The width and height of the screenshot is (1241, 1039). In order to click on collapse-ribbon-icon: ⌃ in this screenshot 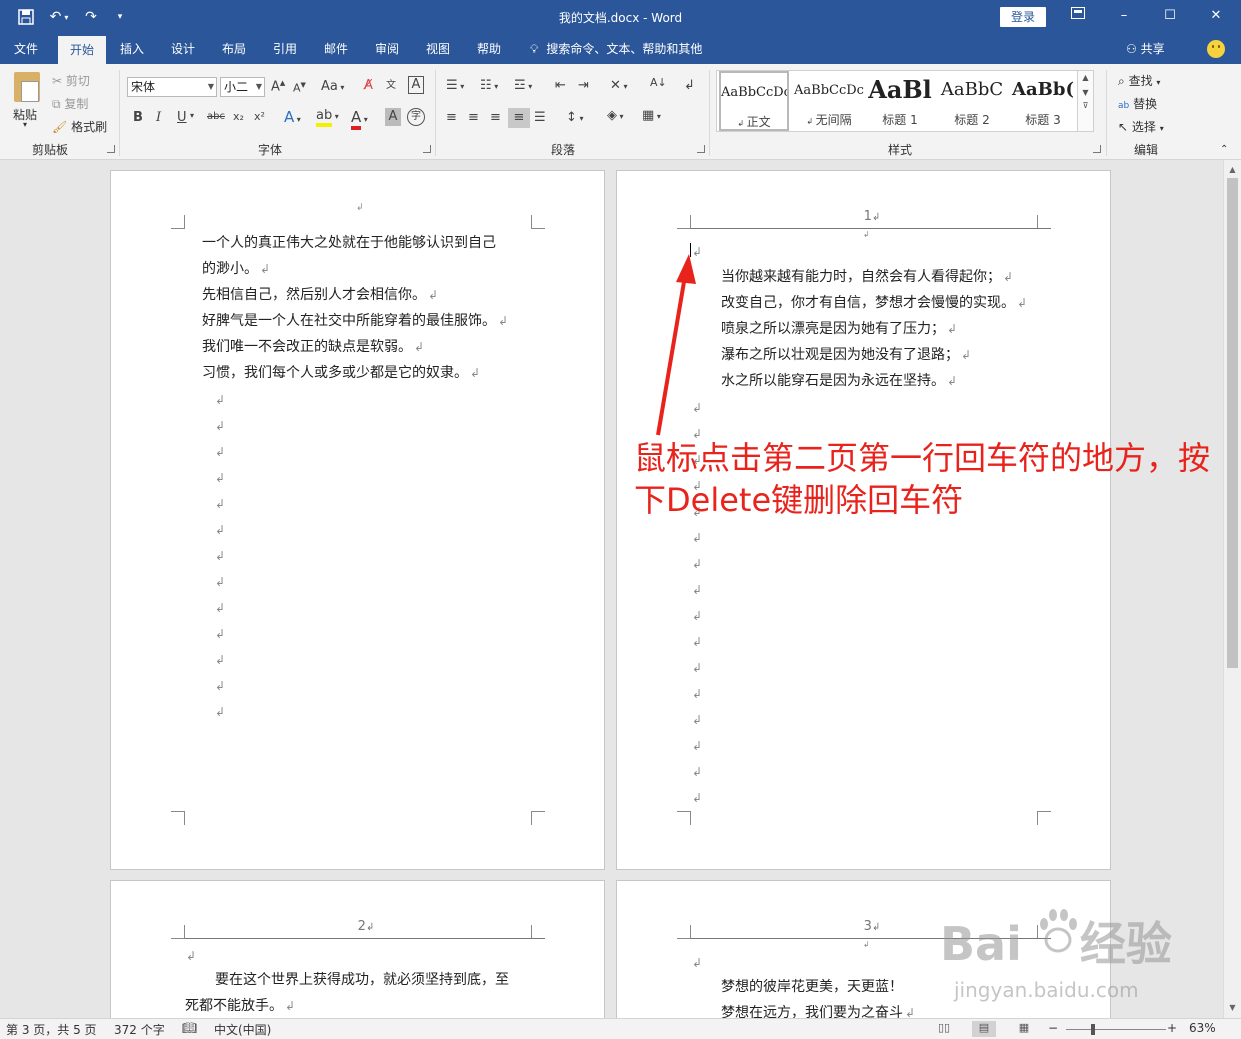, I will do `click(1224, 149)`.